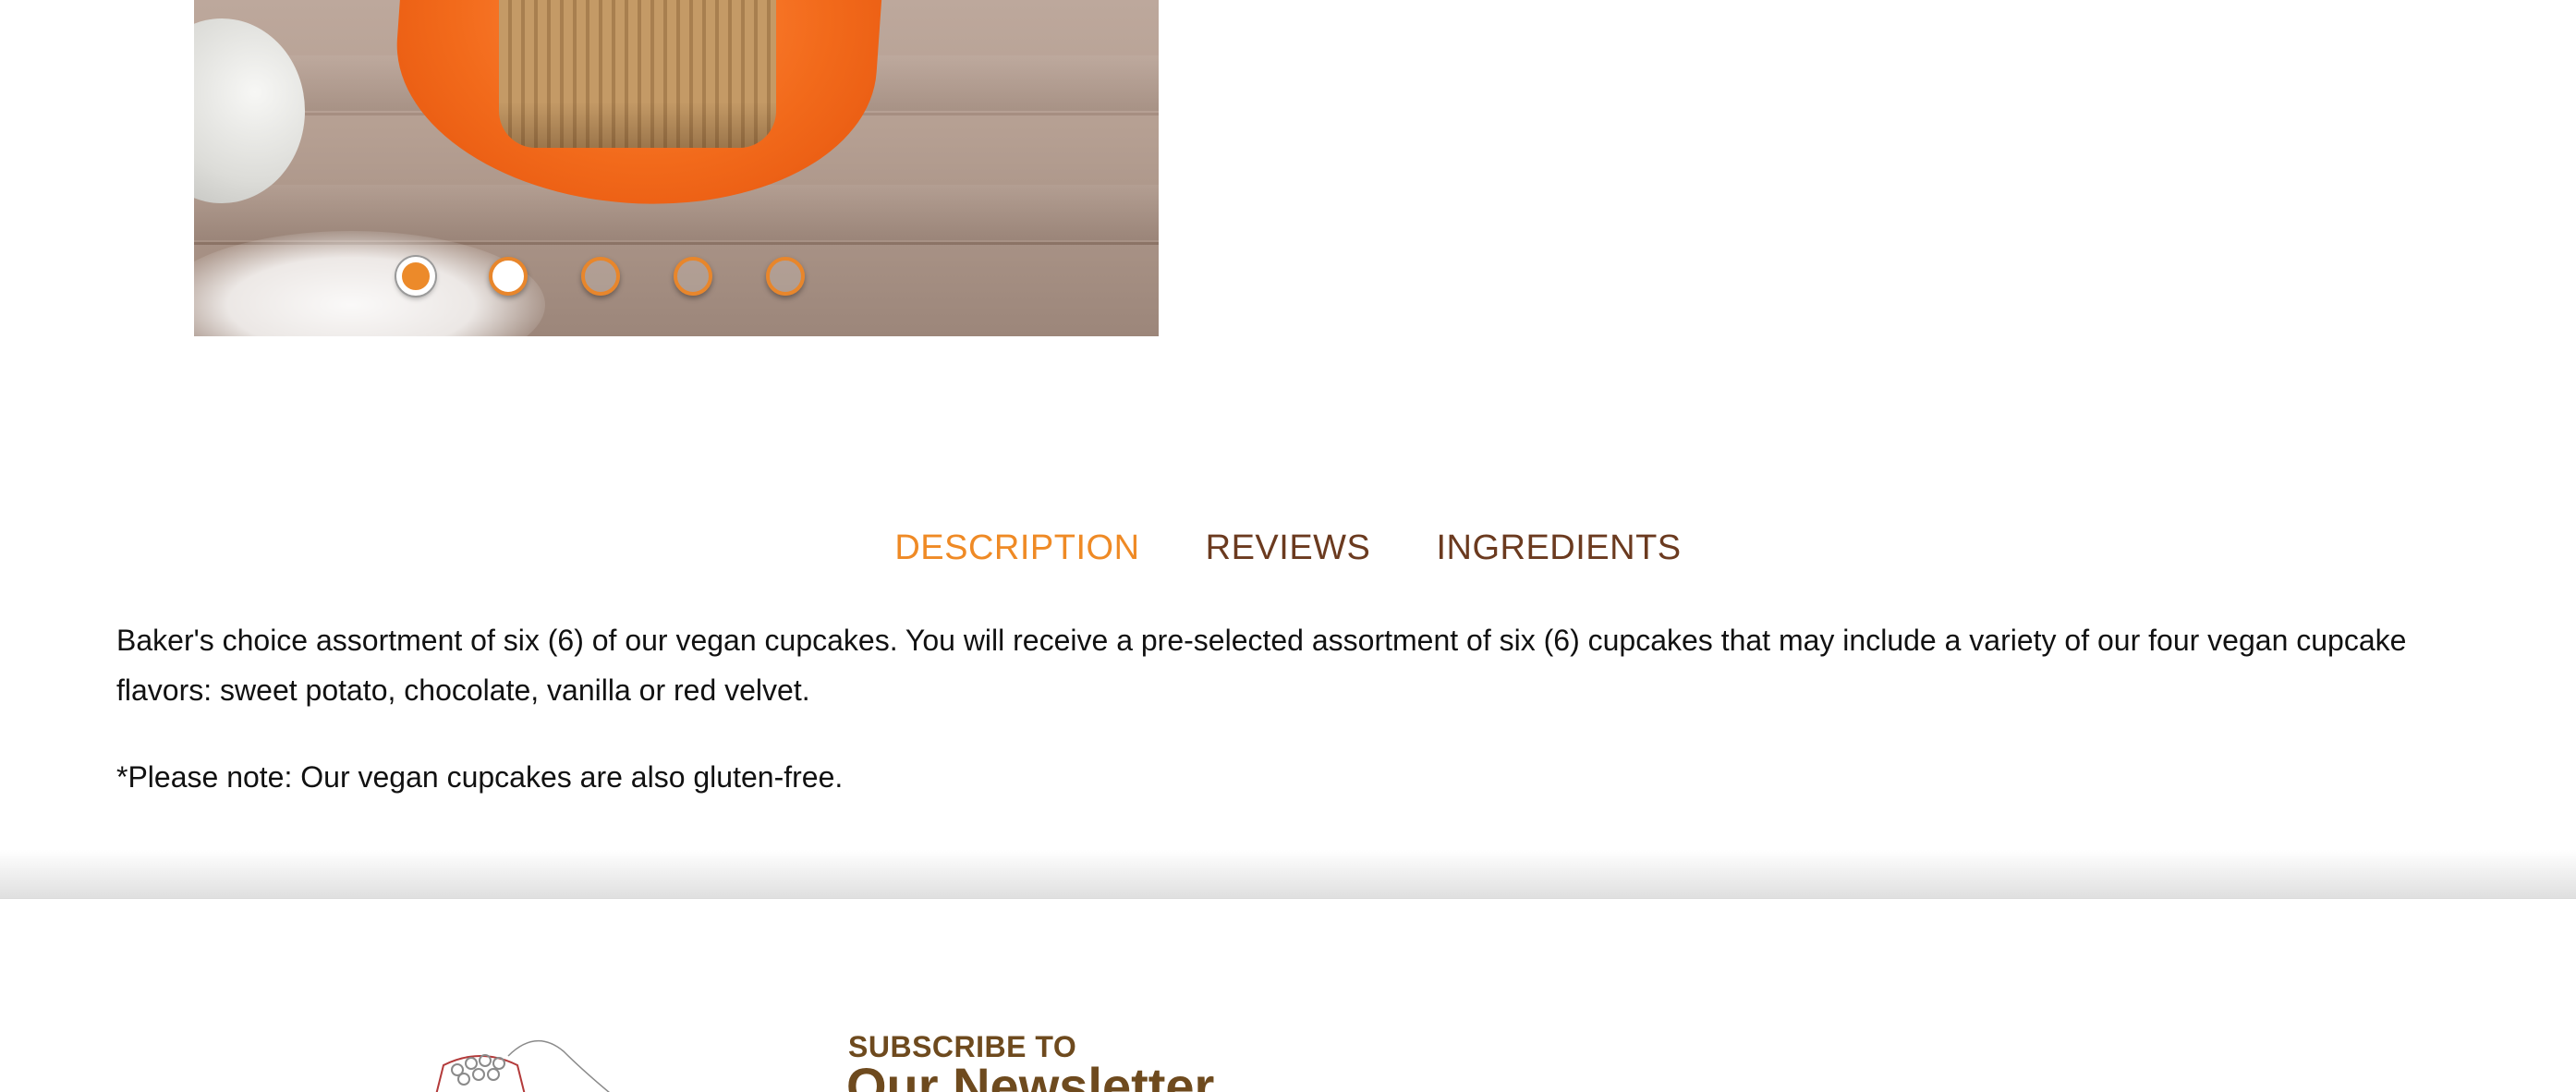  I want to click on cupcake-sketch-icon, so click(522, 1065).